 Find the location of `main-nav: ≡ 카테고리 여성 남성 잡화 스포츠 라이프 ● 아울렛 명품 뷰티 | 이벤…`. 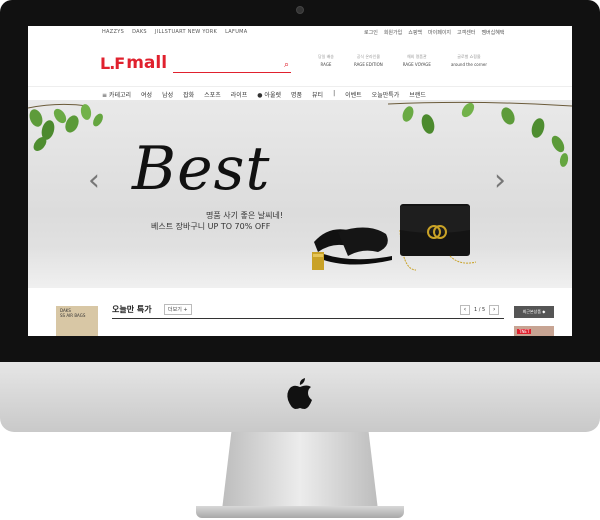

main-nav: ≡ 카테고리 여성 남성 잡화 스포츠 라이프 ● 아울렛 명품 뷰티 | 이벤… is located at coordinates (300, 93).